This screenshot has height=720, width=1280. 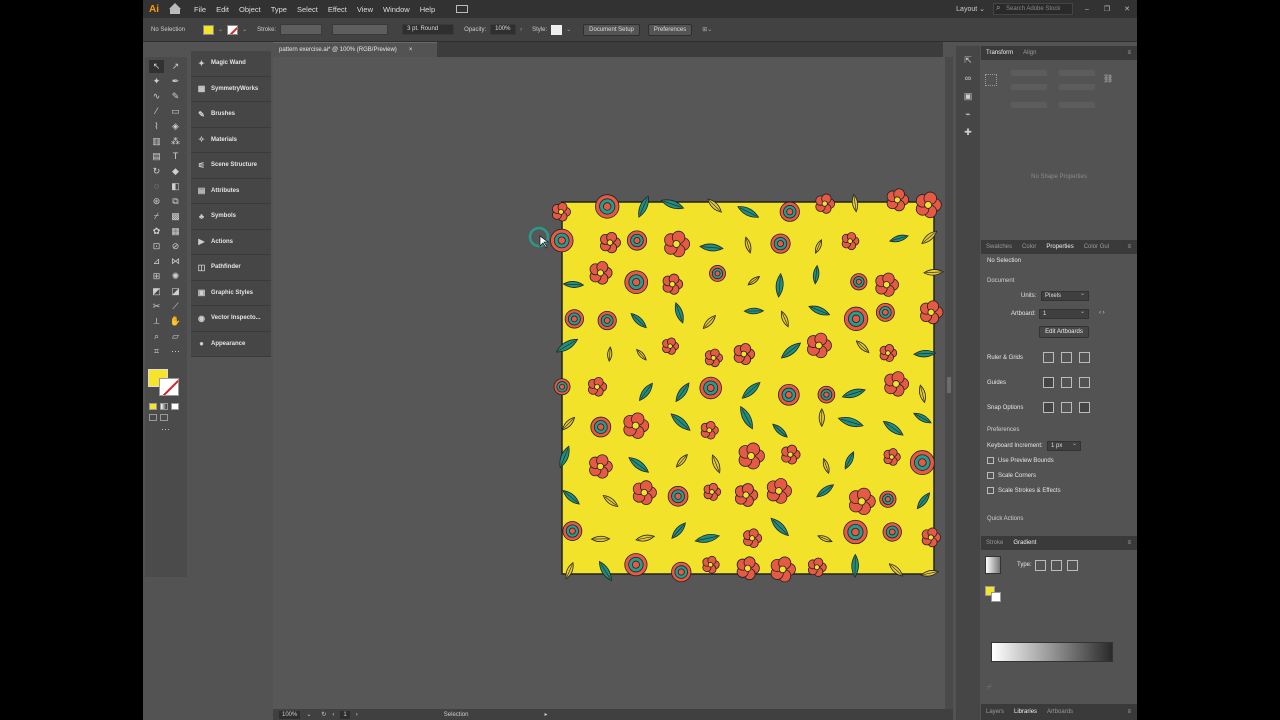 I want to click on zoom-tool-icon: ⌕, so click(x=156, y=336).